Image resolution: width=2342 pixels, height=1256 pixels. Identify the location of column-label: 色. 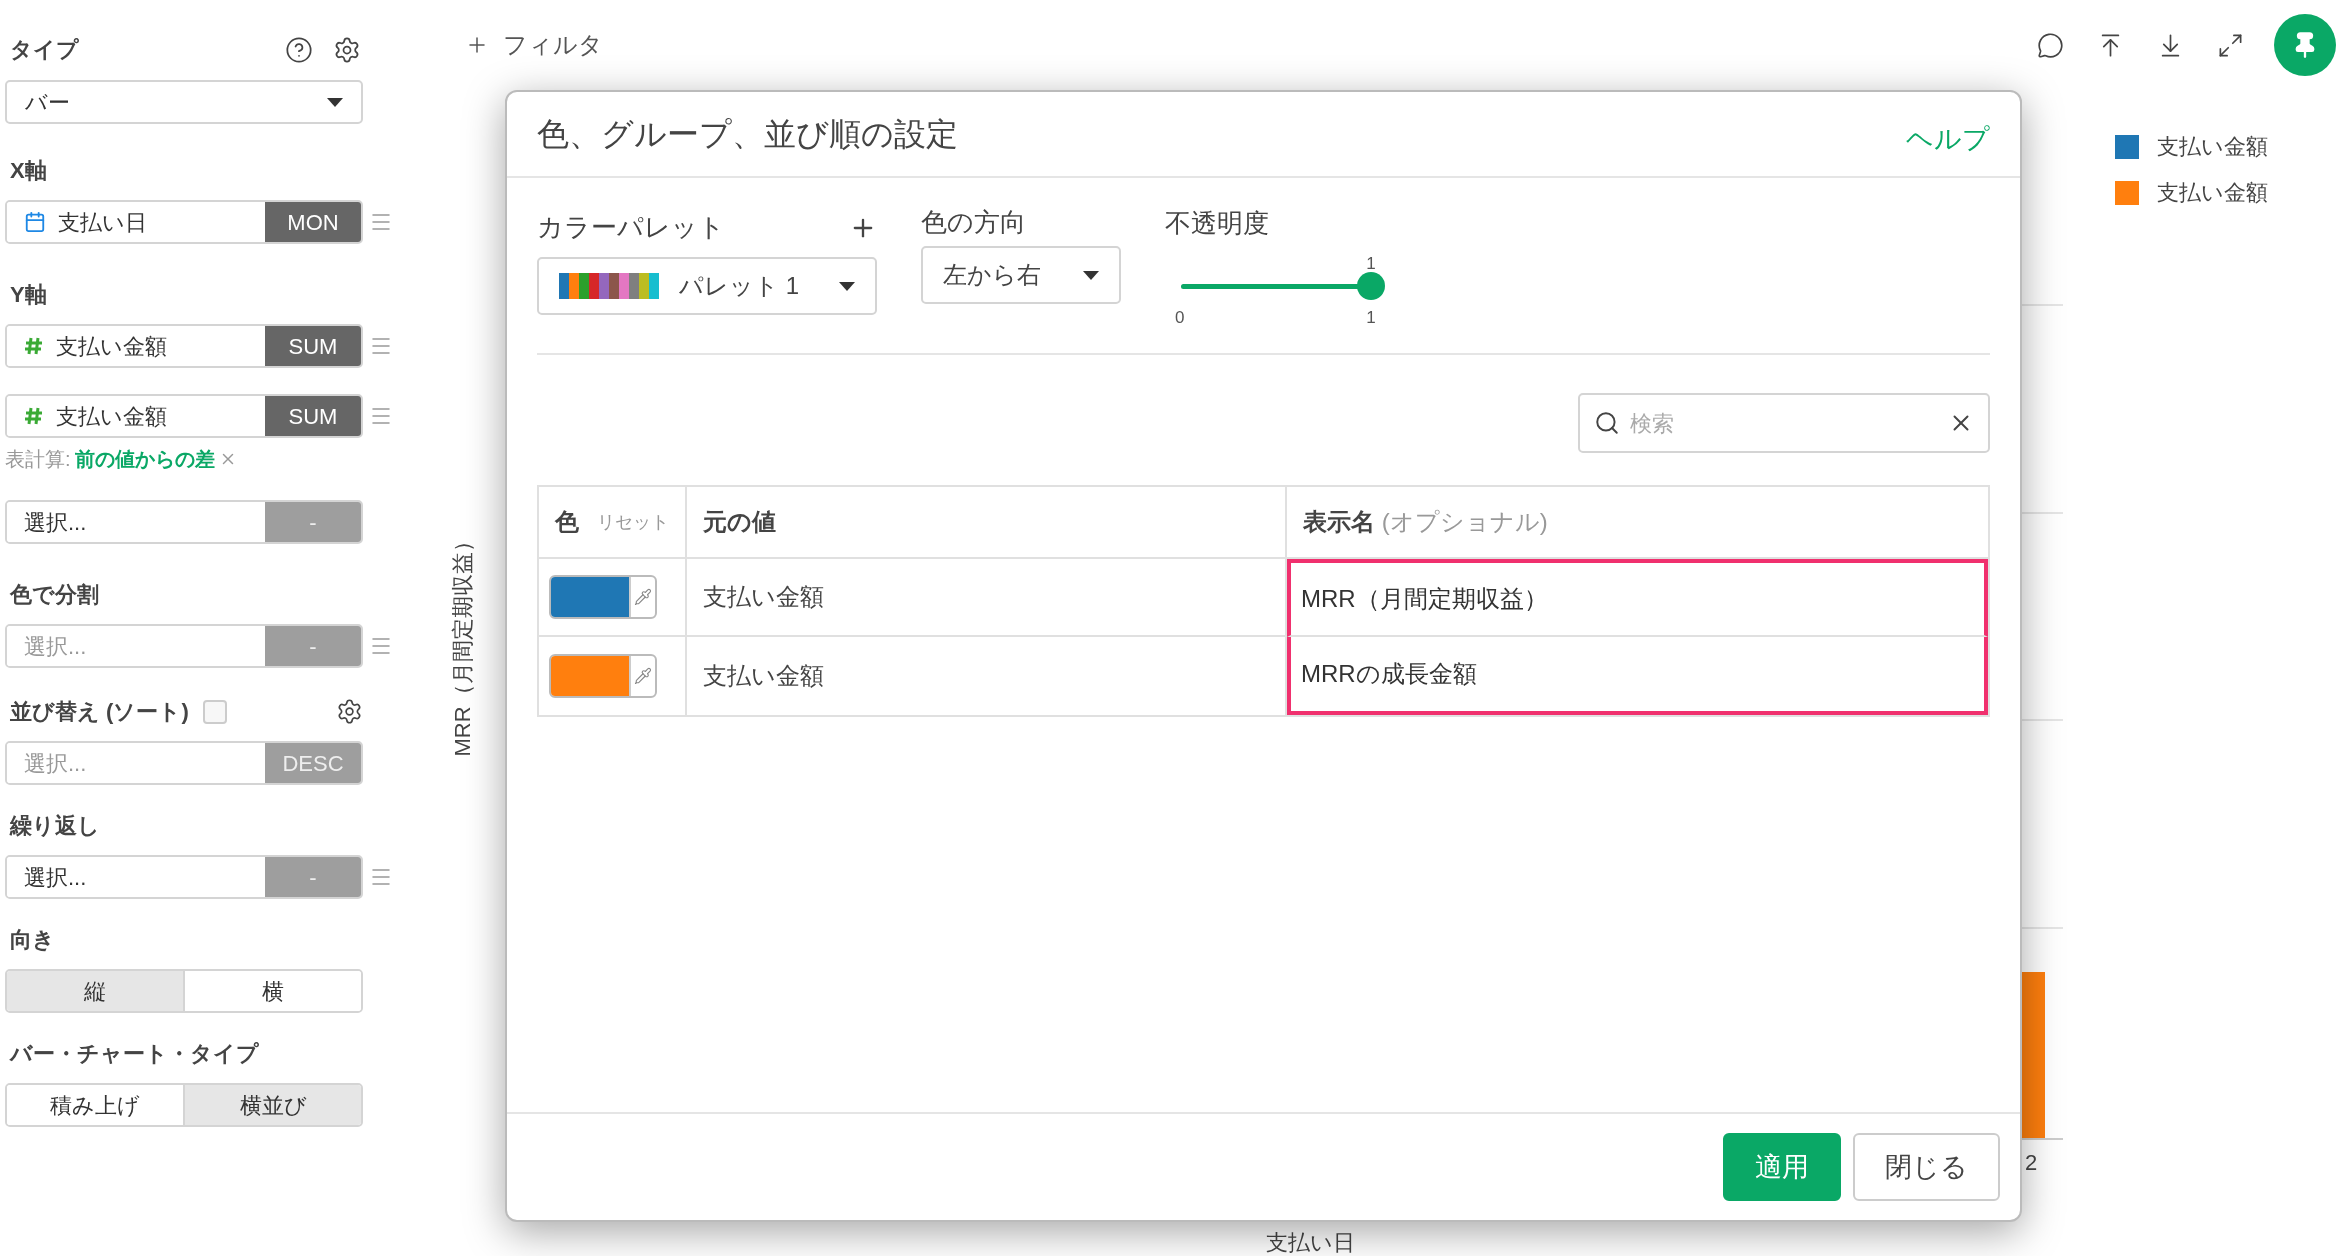
(567, 522).